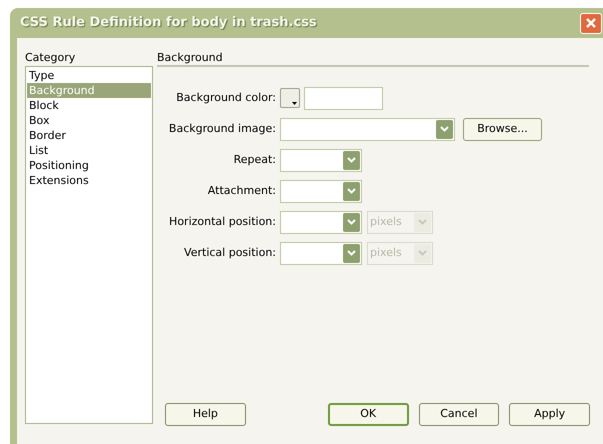 This screenshot has width=603, height=444. I want to click on category-item: Border, so click(89, 135).